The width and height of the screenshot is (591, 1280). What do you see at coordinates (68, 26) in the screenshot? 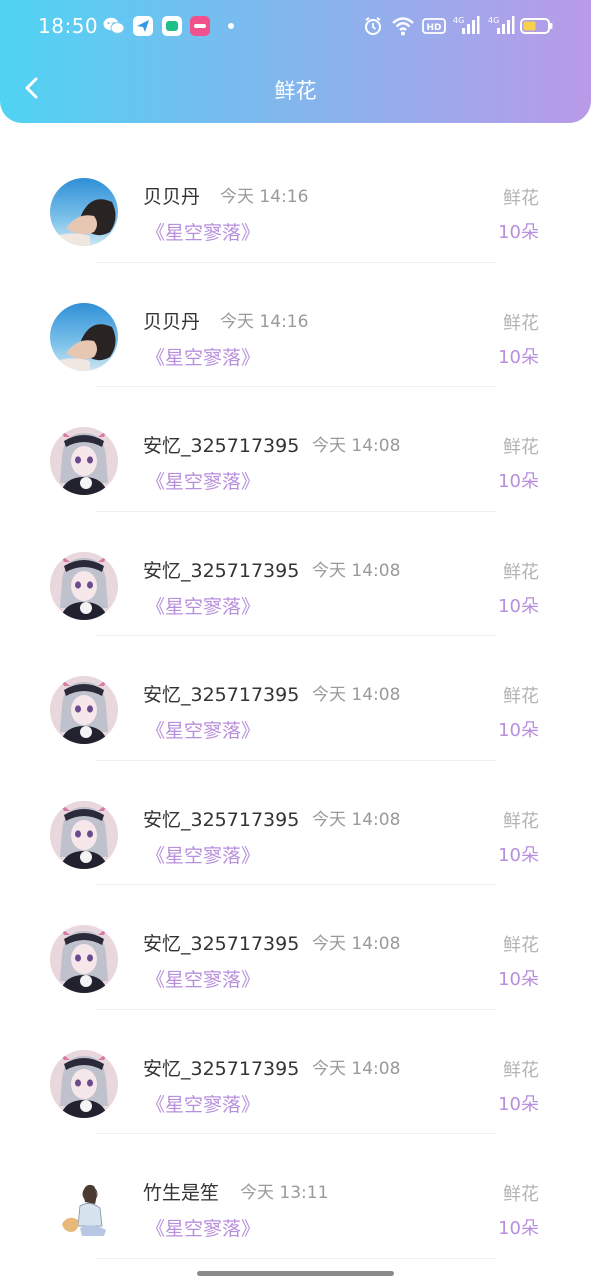
I see `status-time: 18:50` at bounding box center [68, 26].